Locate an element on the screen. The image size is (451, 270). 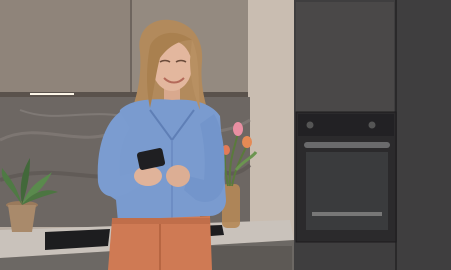
oven is located at coordinates (346, 177).